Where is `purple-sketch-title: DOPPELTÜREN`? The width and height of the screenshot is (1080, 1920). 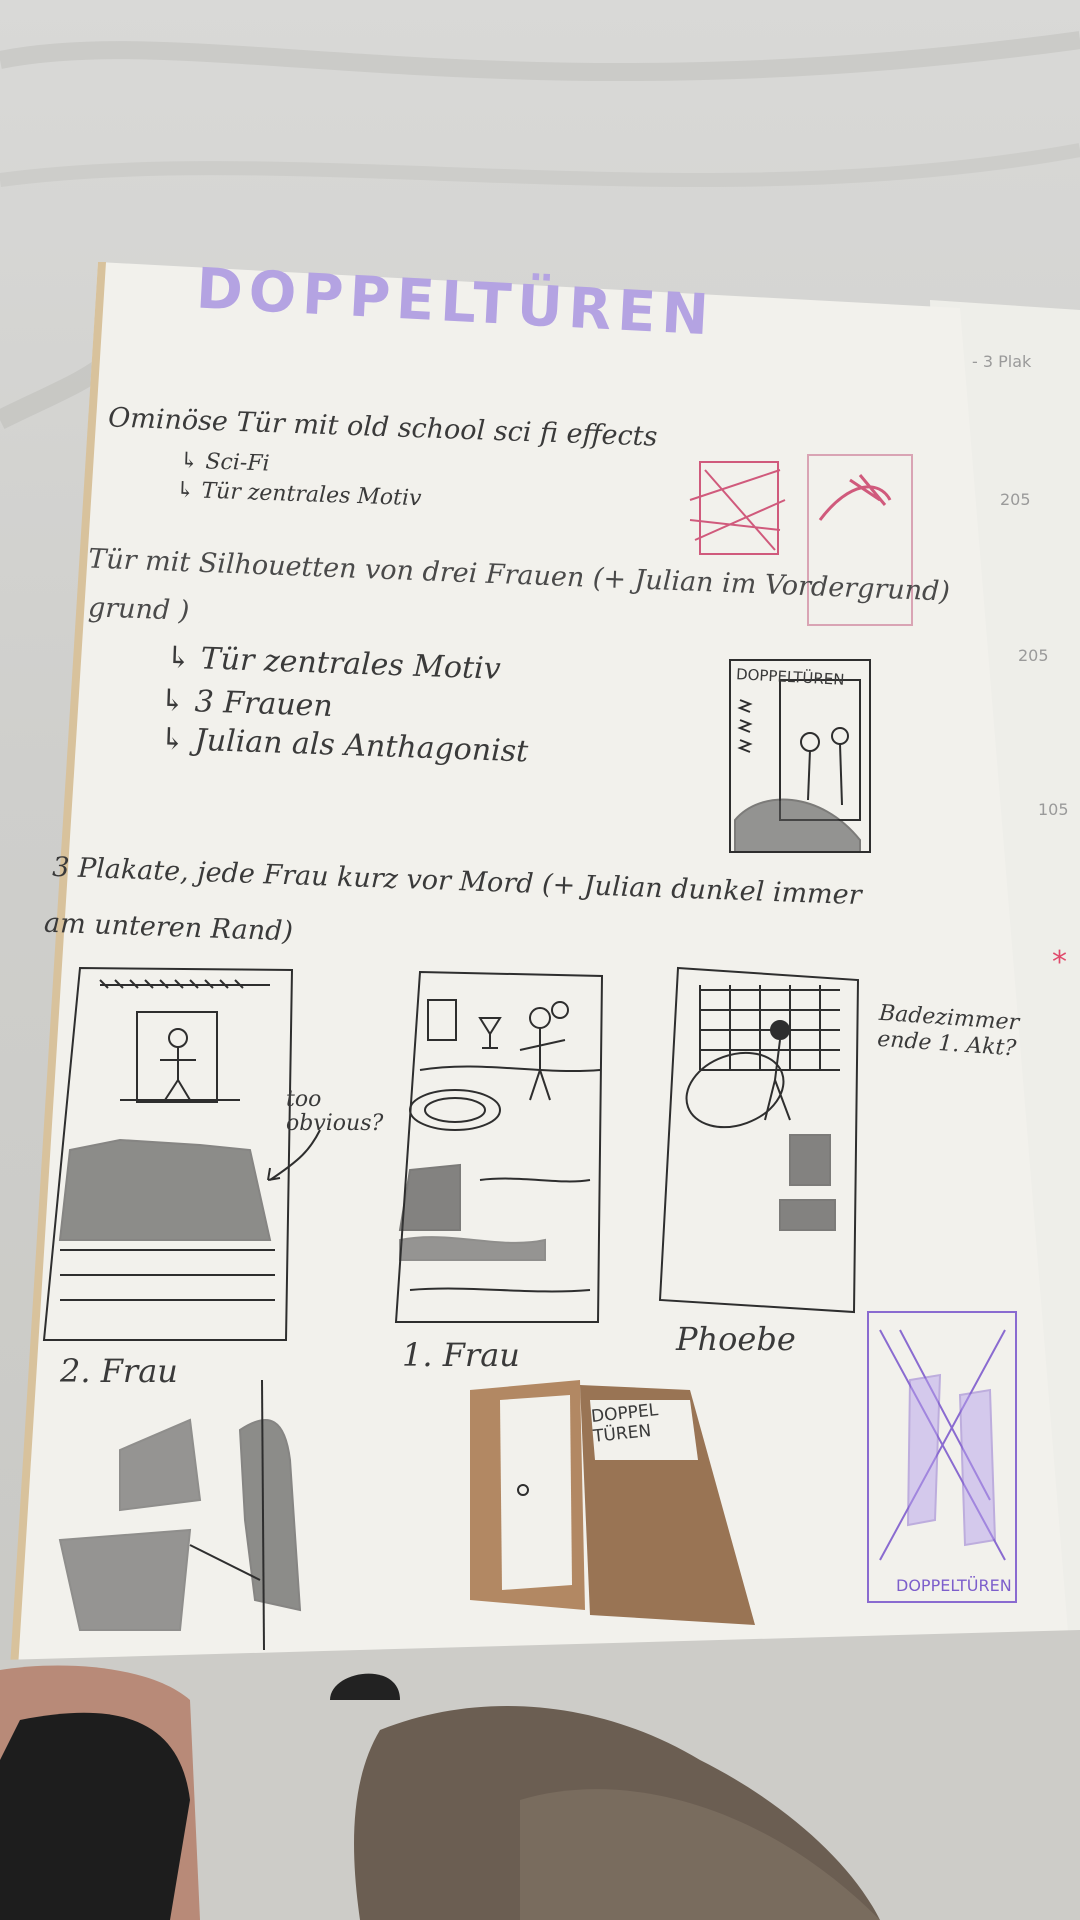 purple-sketch-title: DOPPELTÜREN is located at coordinates (954, 1585).